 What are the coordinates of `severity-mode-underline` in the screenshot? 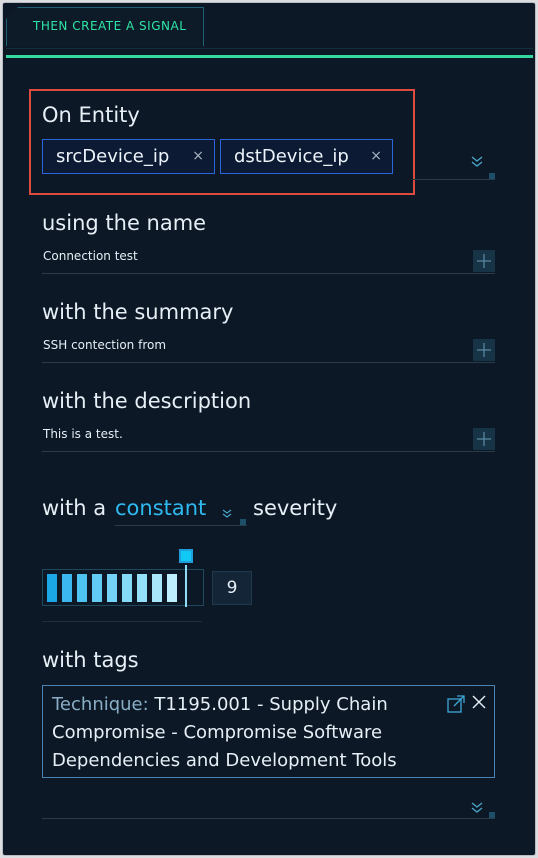 It's located at (181, 525).